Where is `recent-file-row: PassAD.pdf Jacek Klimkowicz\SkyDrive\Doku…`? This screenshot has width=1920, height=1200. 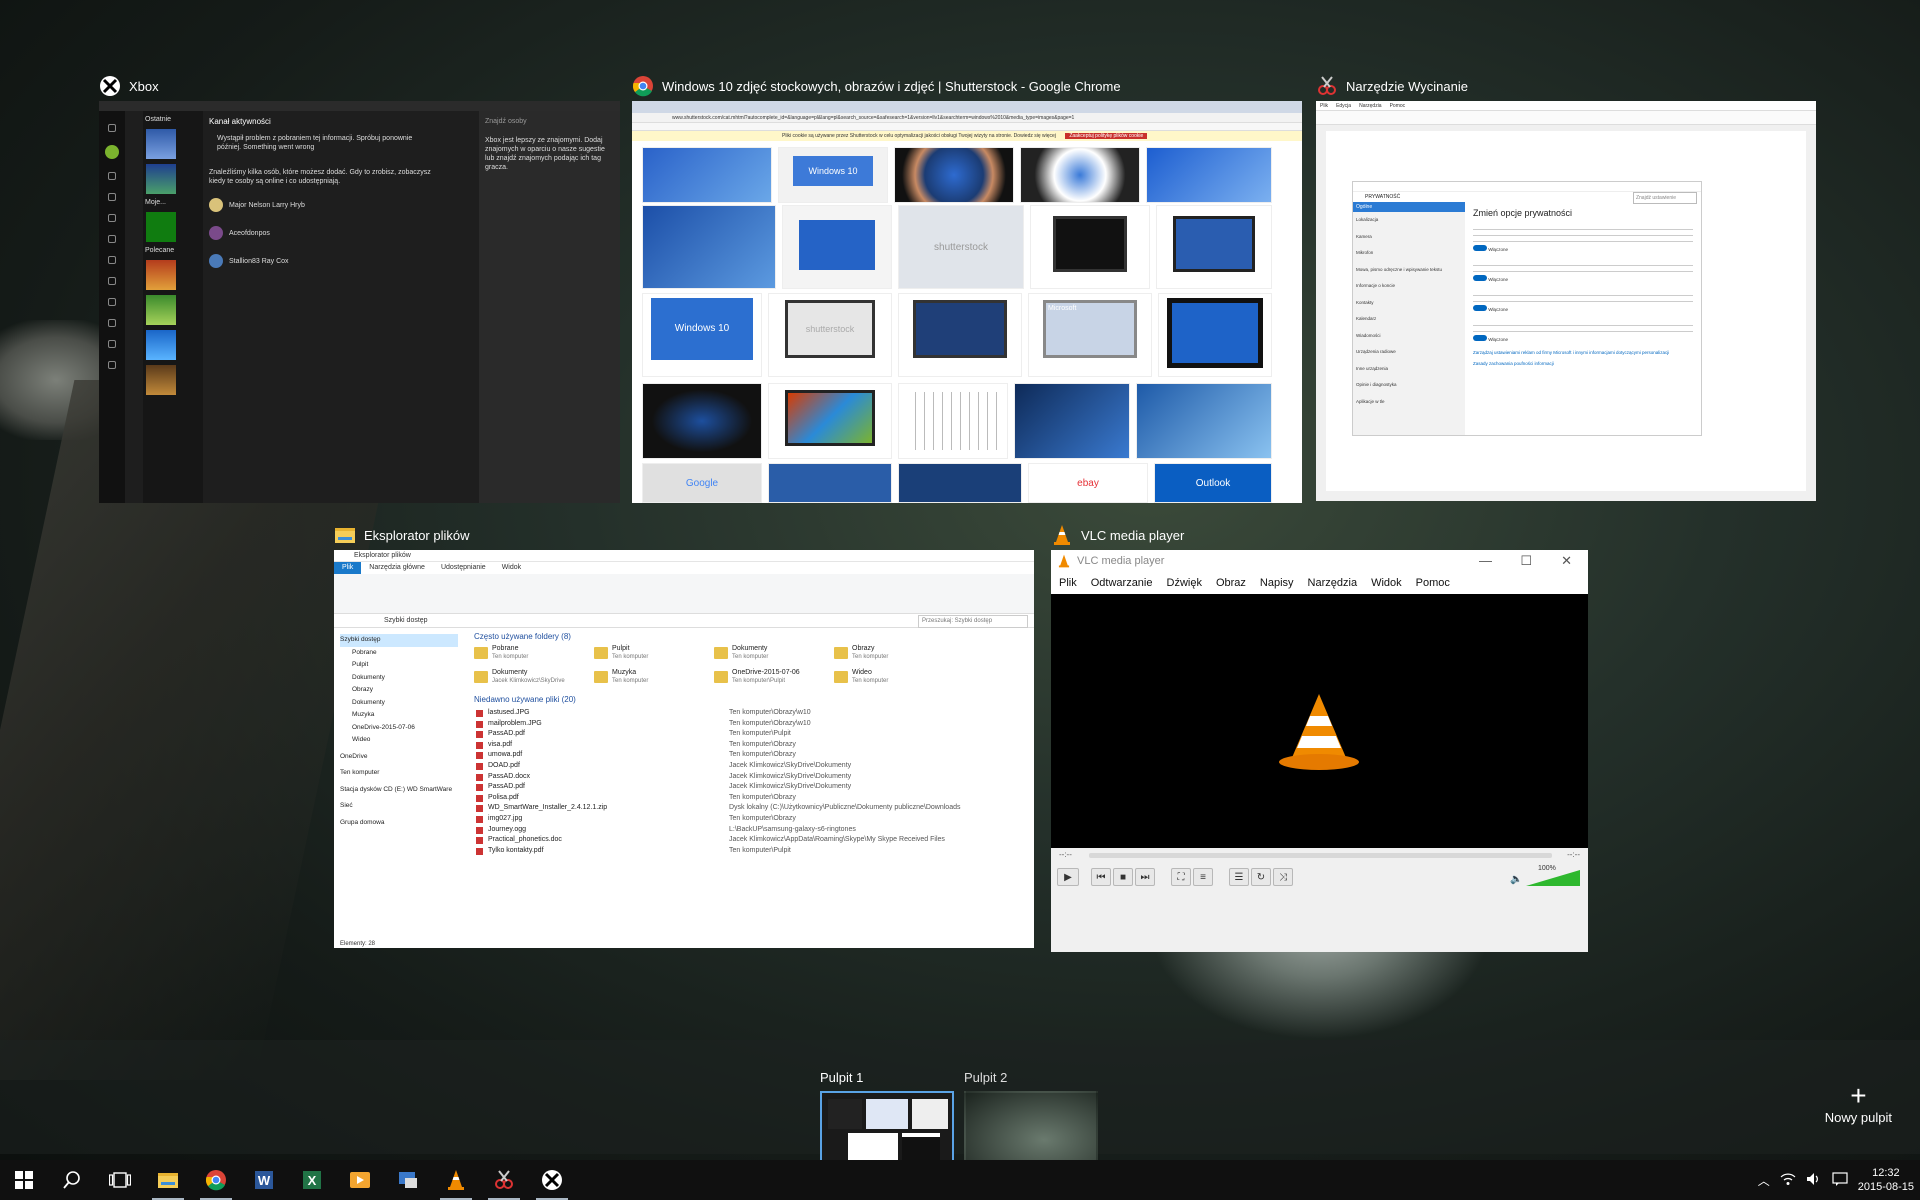
recent-file-row: PassAD.pdf Jacek Klimkowicz\SkyDrive\Doku… is located at coordinates (750, 787).